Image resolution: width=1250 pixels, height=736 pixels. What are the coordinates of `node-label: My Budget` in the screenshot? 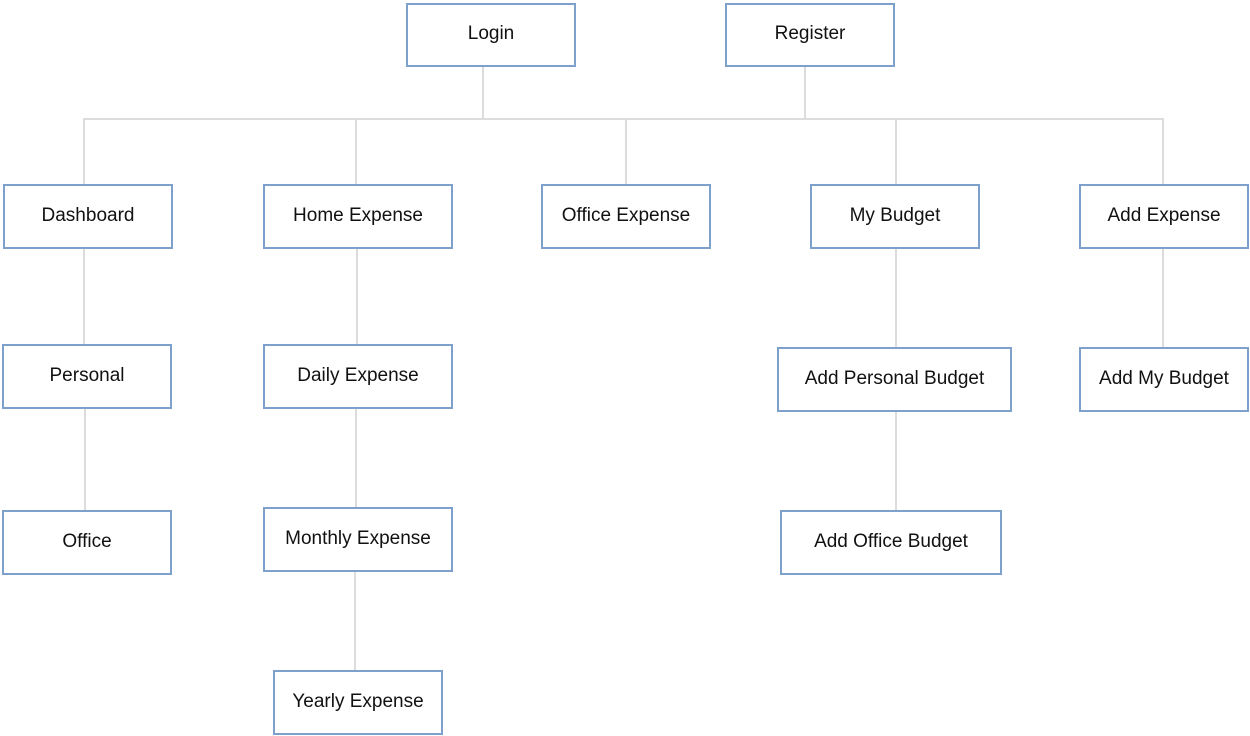 It's located at (895, 215).